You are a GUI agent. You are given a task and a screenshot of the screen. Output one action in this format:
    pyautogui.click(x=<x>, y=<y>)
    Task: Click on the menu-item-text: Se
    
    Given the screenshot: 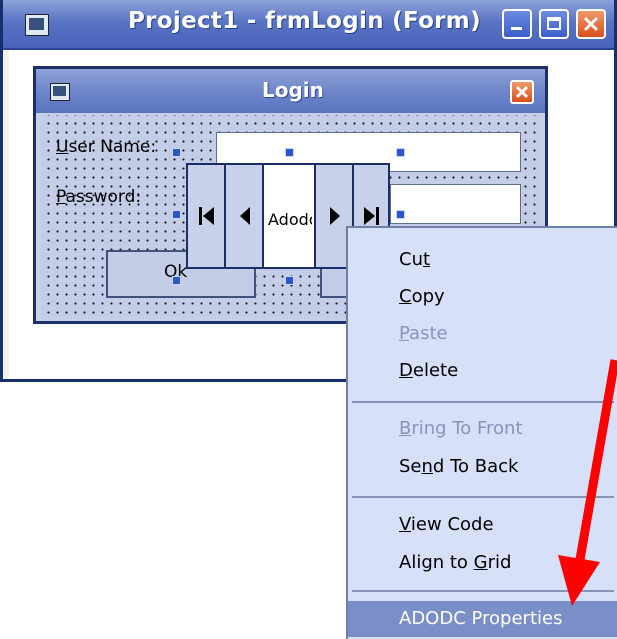 What is the action you would take?
    pyautogui.click(x=410, y=466)
    